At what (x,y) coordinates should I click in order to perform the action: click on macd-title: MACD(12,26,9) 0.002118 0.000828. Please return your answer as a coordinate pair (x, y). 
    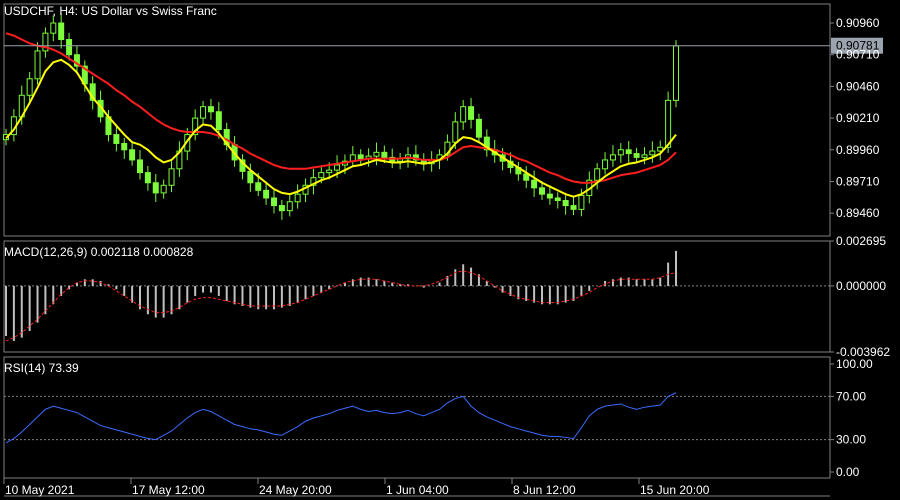
    Looking at the image, I should click on (99, 252).